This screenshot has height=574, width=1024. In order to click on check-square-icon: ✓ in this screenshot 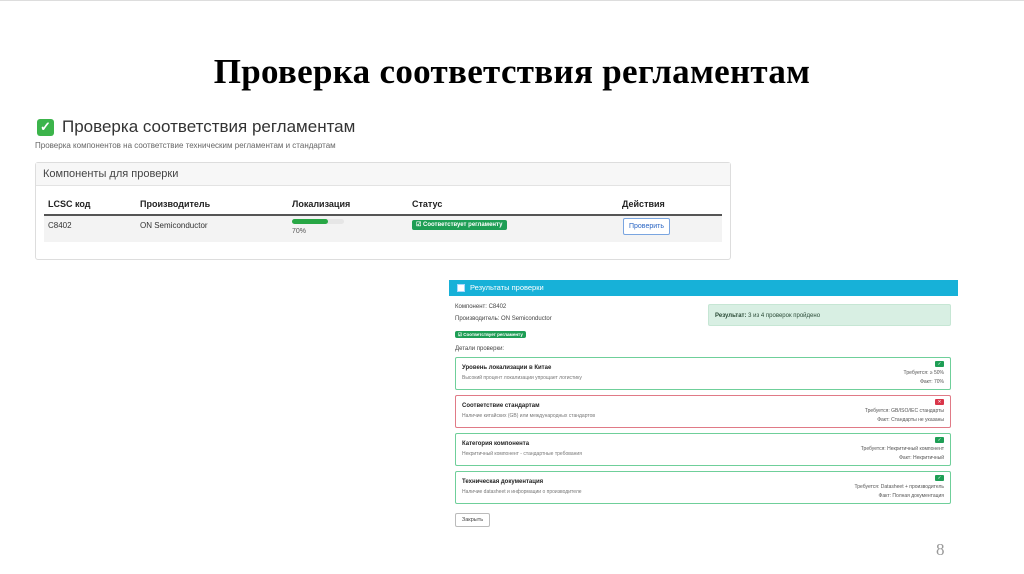, I will do `click(45, 127)`.